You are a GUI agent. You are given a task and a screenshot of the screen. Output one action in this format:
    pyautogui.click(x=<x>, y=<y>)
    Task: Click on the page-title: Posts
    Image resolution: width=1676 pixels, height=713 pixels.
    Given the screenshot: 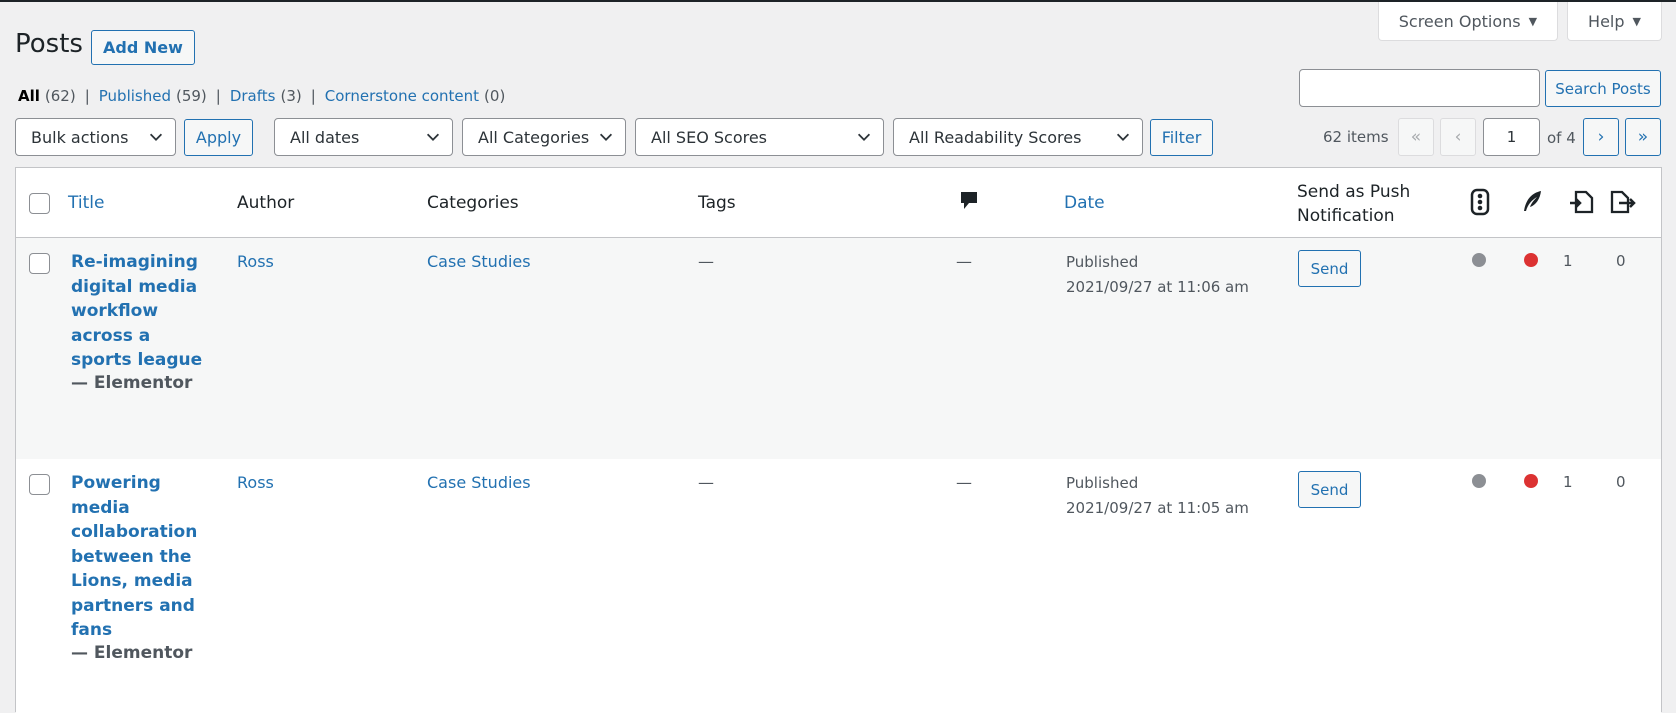 What is the action you would take?
    pyautogui.click(x=49, y=44)
    